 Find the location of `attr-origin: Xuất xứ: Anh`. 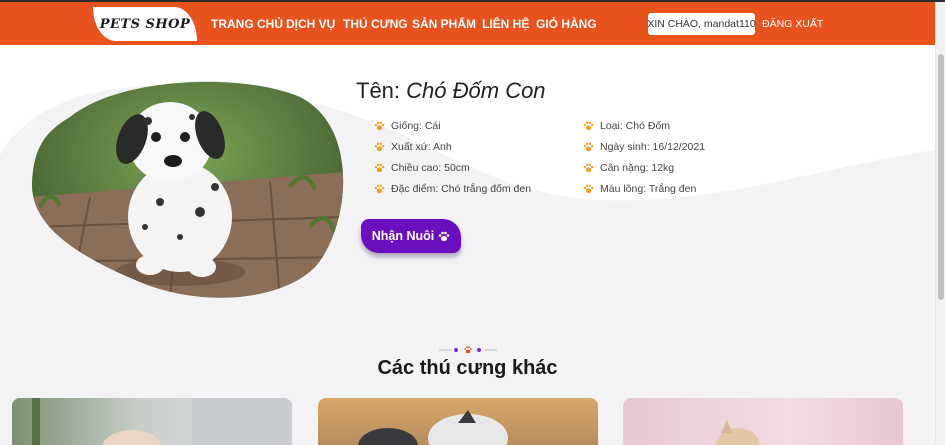

attr-origin: Xuất xứ: Anh is located at coordinates (413, 147).